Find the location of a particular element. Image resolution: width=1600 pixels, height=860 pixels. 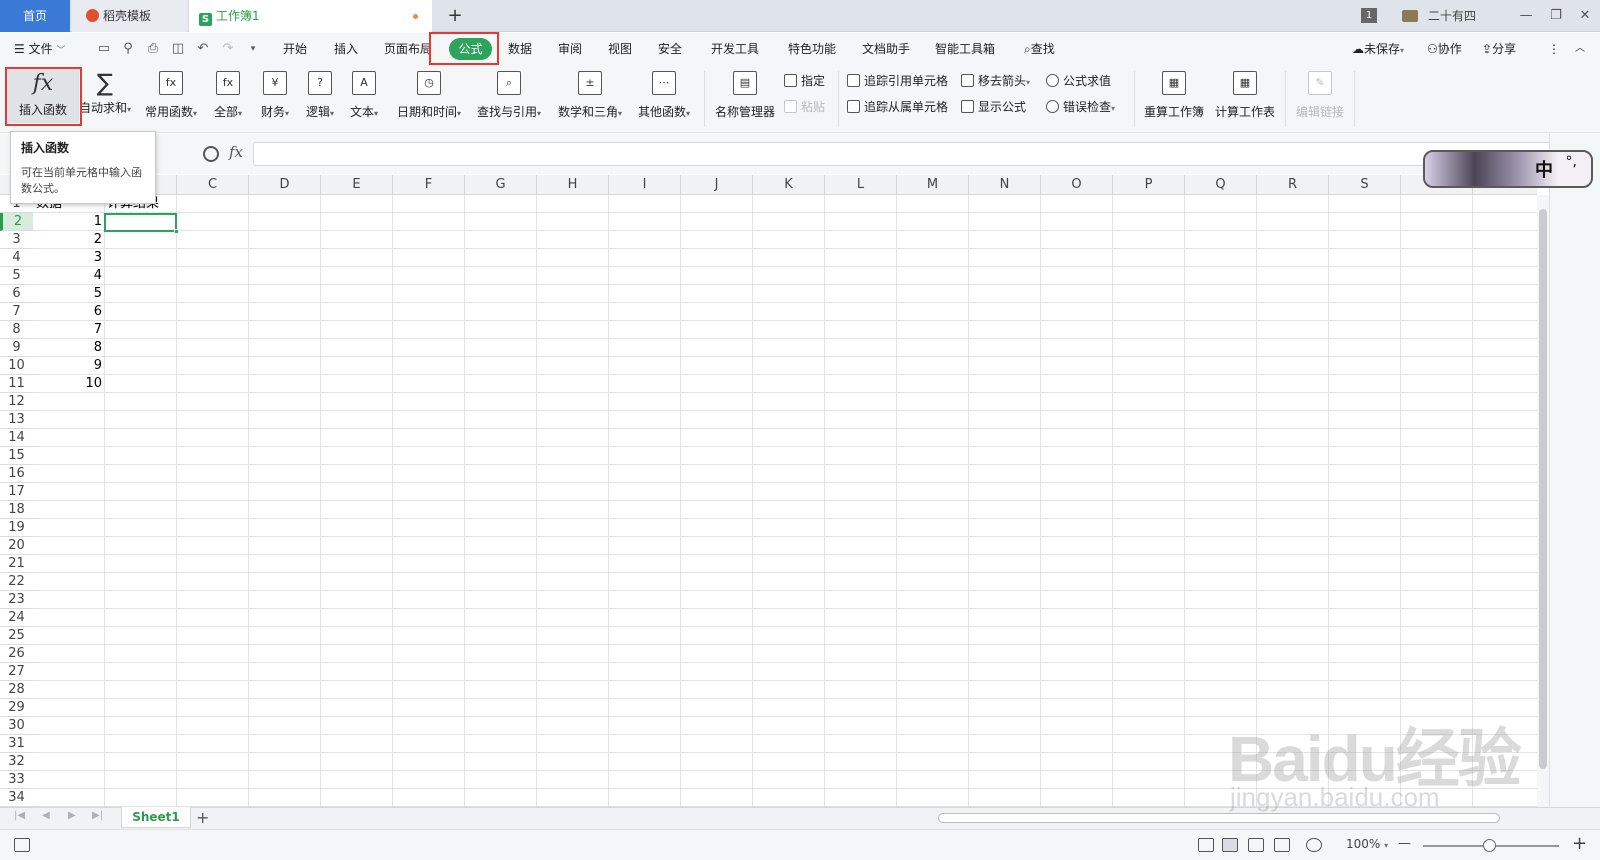

row-header: 21 is located at coordinates (16, 564).